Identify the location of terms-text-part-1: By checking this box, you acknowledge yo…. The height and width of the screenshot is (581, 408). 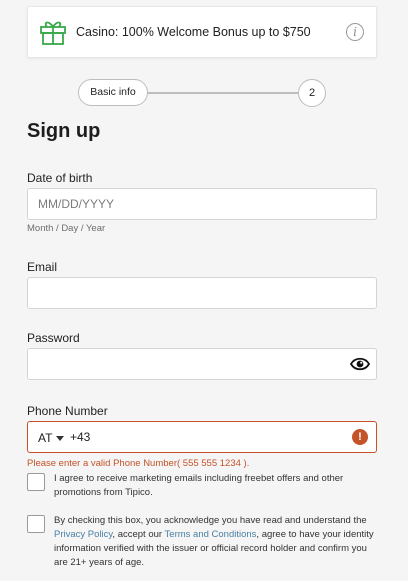
(210, 520).